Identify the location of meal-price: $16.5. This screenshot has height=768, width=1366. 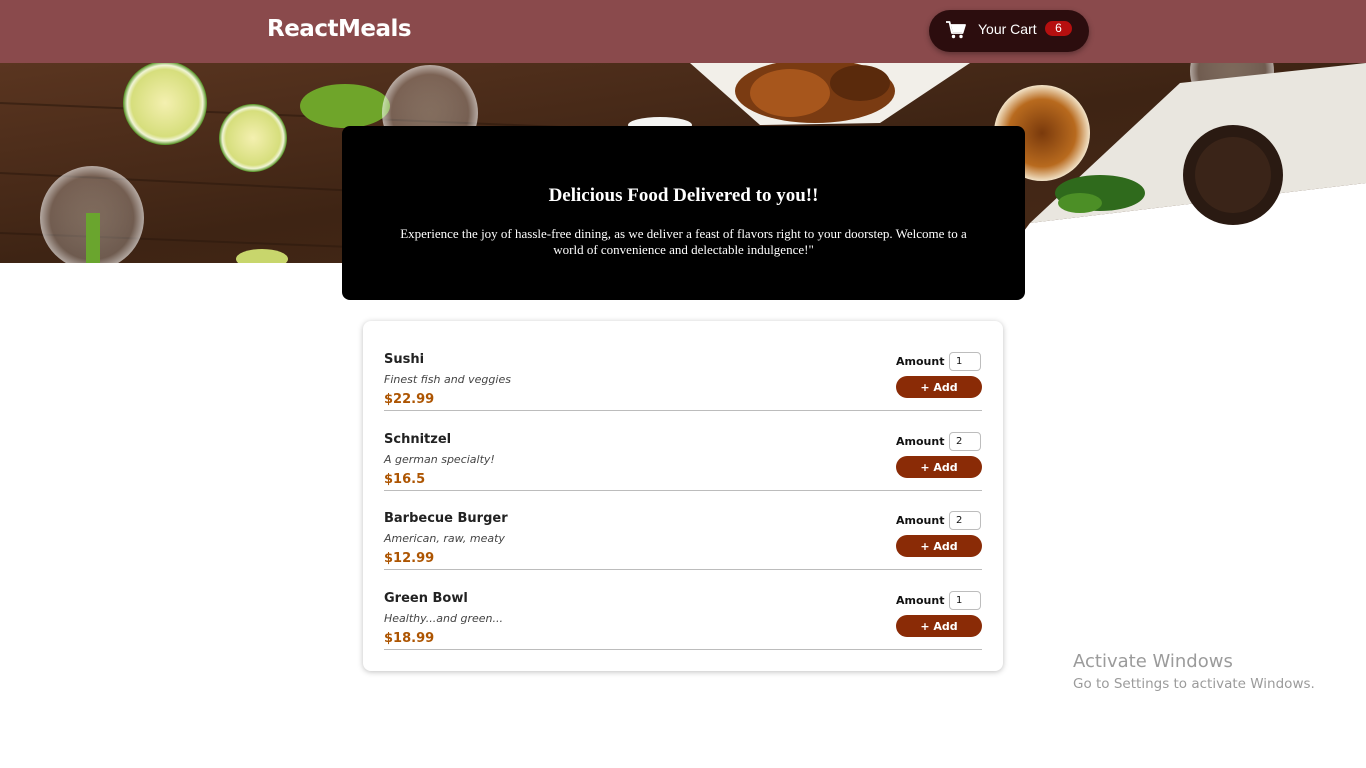
(405, 479).